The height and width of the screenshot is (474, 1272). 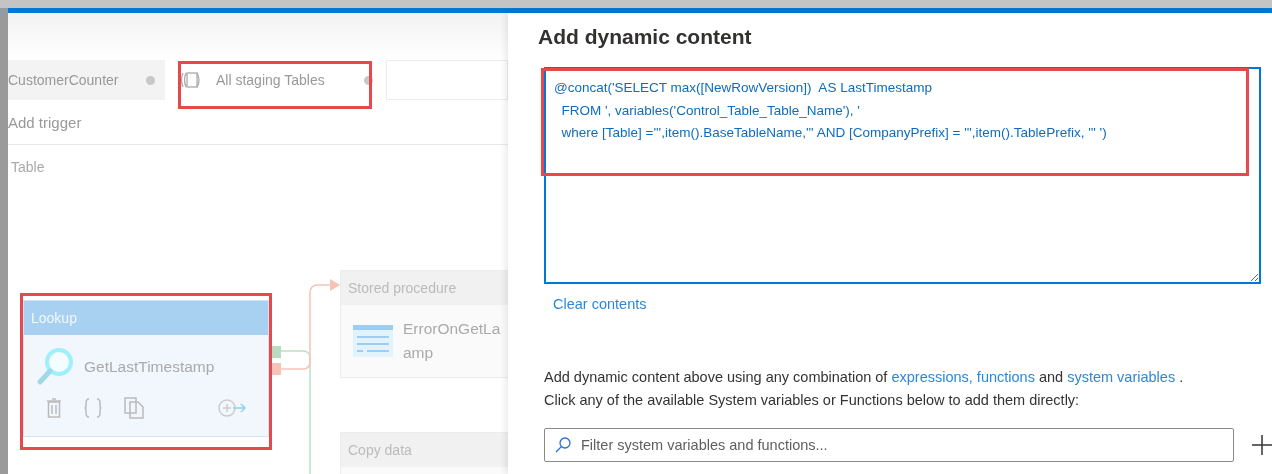 I want to click on breadcrumb: Table, so click(x=28, y=167).